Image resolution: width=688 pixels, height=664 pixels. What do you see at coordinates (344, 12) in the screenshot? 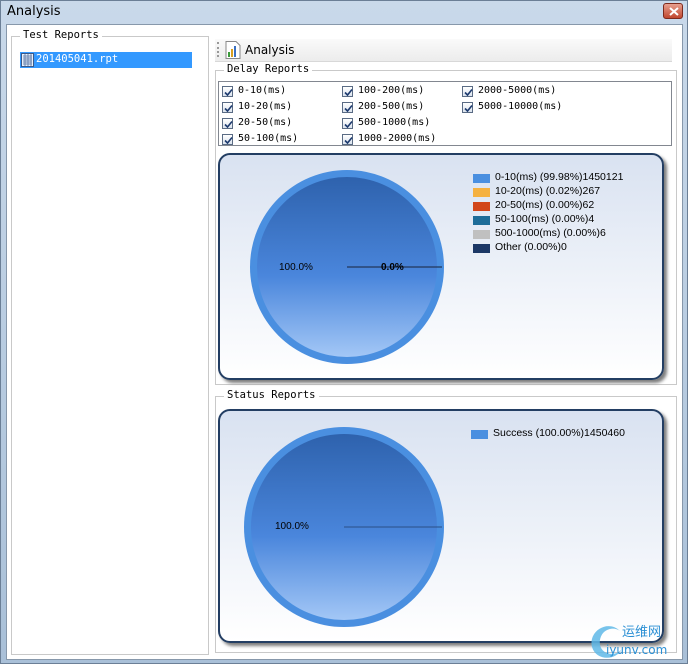
I see `title-bar: Analysis` at bounding box center [344, 12].